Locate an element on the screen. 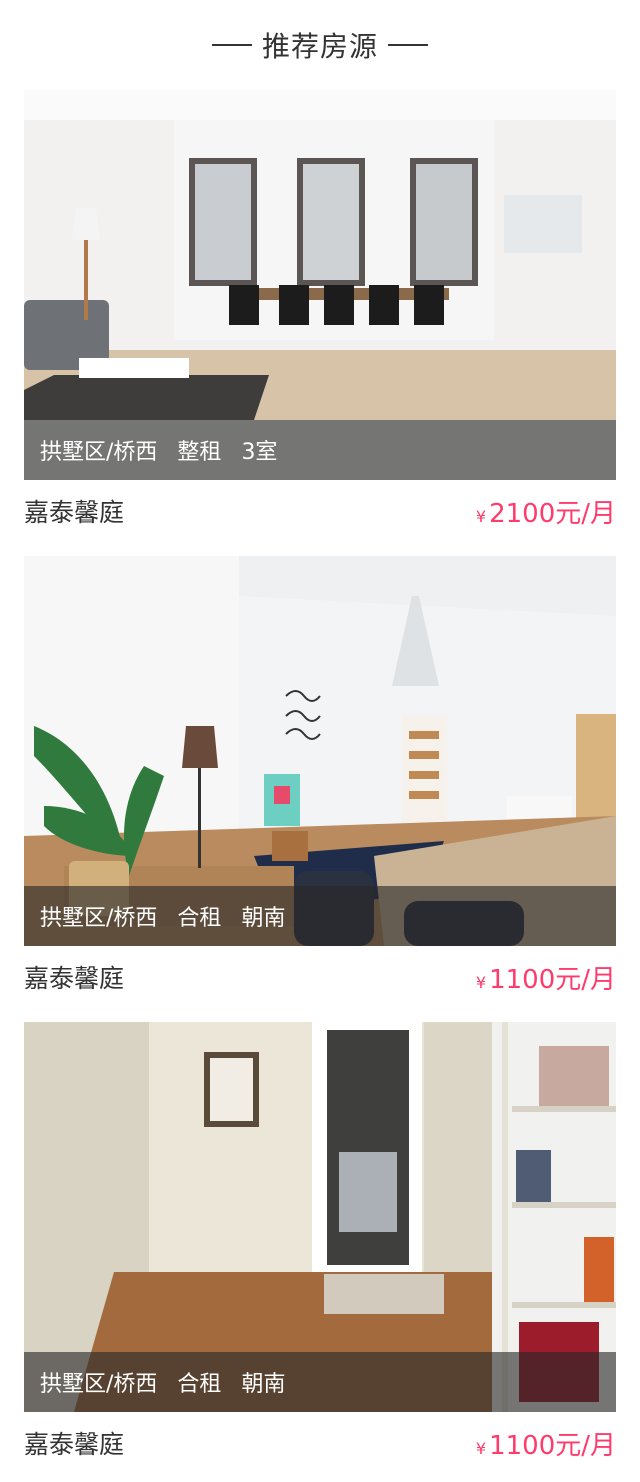 This screenshot has width=640, height=1482. listing-rent-type: 整租 is located at coordinates (199, 452).